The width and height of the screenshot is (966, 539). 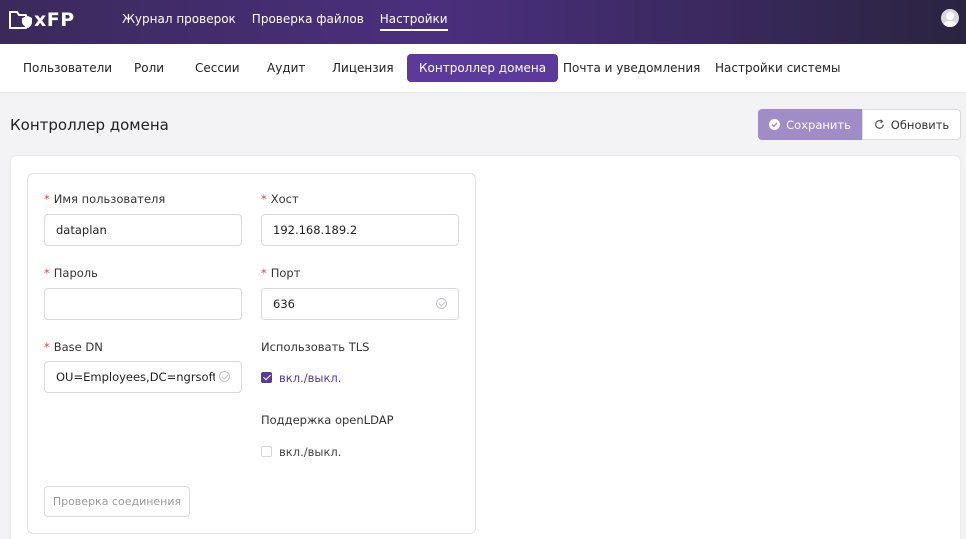 I want to click on tab-domain-controller: Контроллер домена, so click(x=483, y=68).